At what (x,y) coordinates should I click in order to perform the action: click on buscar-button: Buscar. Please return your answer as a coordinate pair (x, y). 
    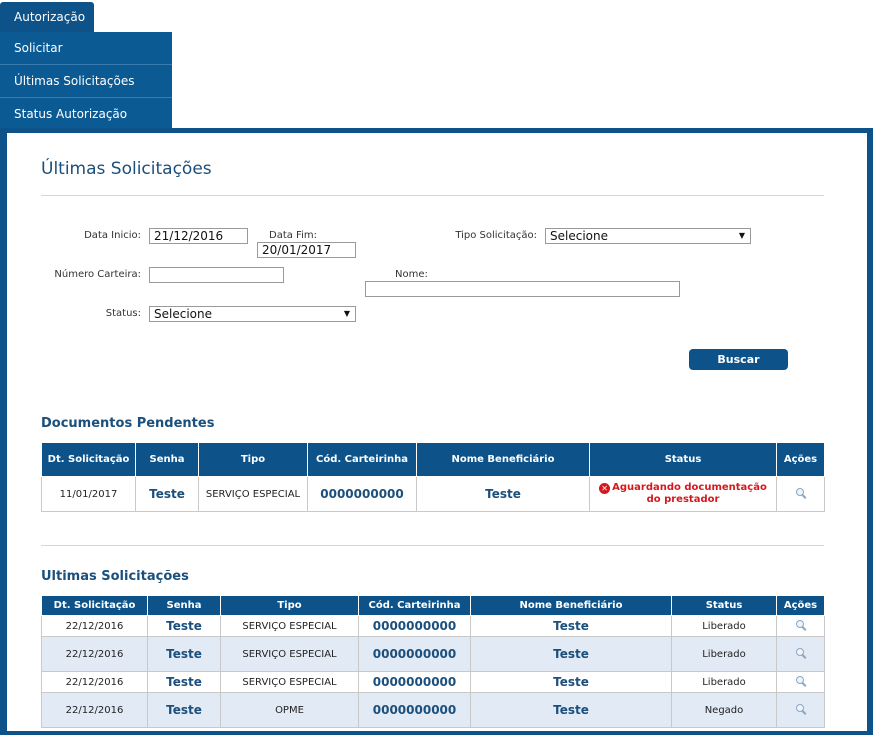
    Looking at the image, I should click on (738, 359).